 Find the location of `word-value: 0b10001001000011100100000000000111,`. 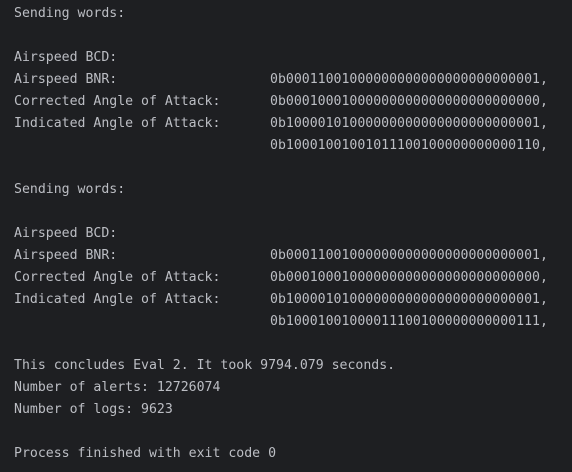

word-value: 0b10001001000011100100000000000111, is located at coordinates (409, 321).